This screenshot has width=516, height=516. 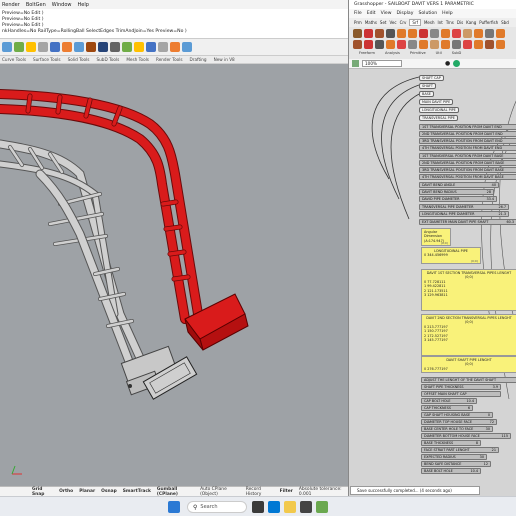 I want to click on gh-tab-maths: Maths, so click(x=371, y=22).